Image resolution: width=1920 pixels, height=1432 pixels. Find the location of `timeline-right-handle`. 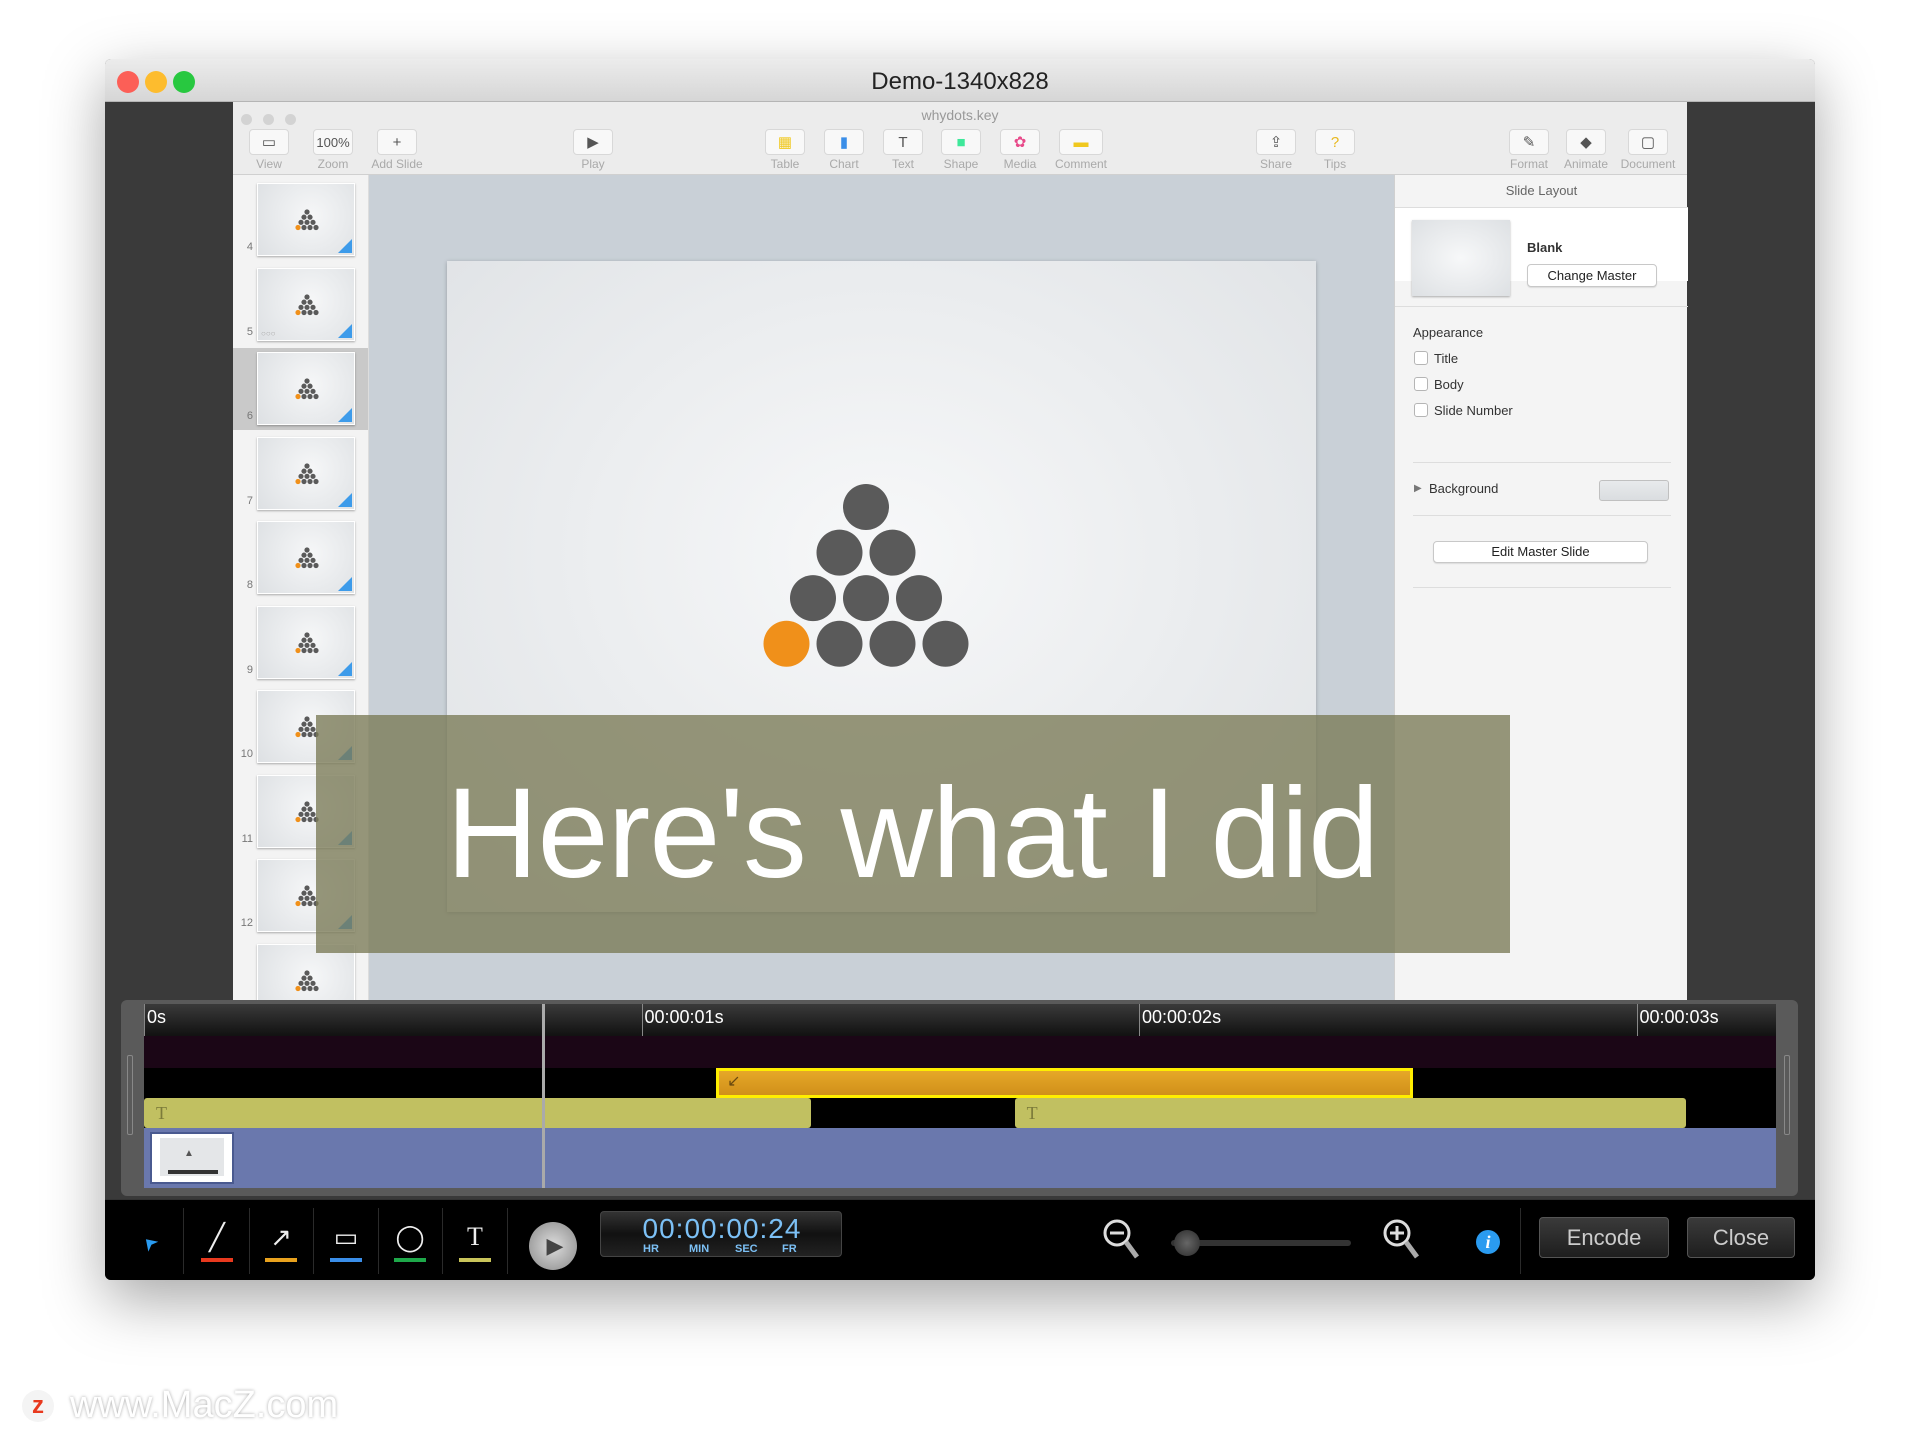

timeline-right-handle is located at coordinates (1787, 1095).